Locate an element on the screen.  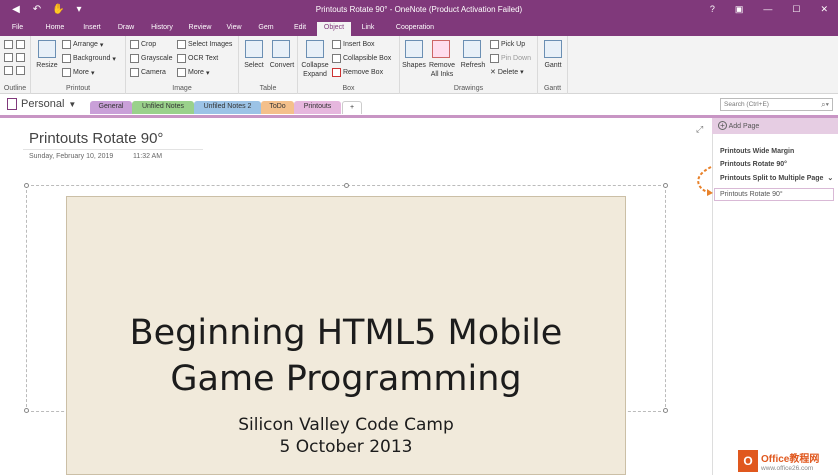
group-label-outline: Outline is located at coordinates (15, 88).